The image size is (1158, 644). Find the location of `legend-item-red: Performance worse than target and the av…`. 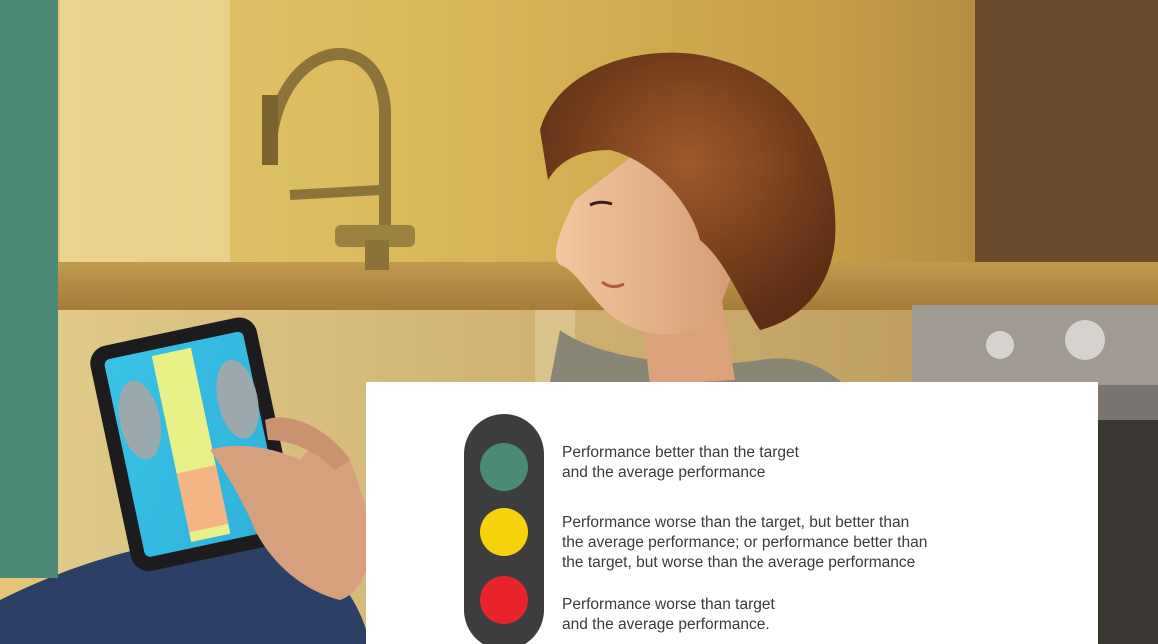

legend-item-red: Performance worse than target and the av… is located at coordinates (668, 615).